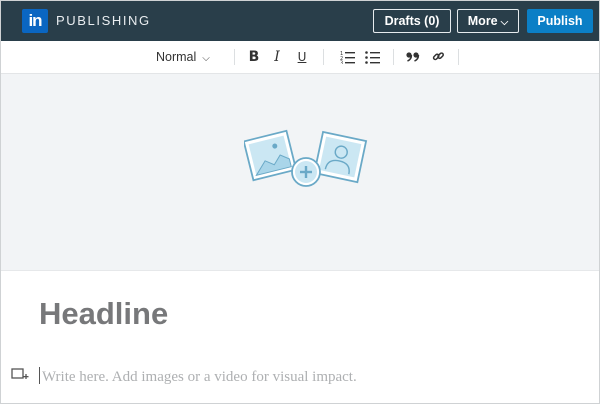 This screenshot has width=600, height=404. Describe the element at coordinates (254, 57) in the screenshot. I see `bold-button: B` at that location.